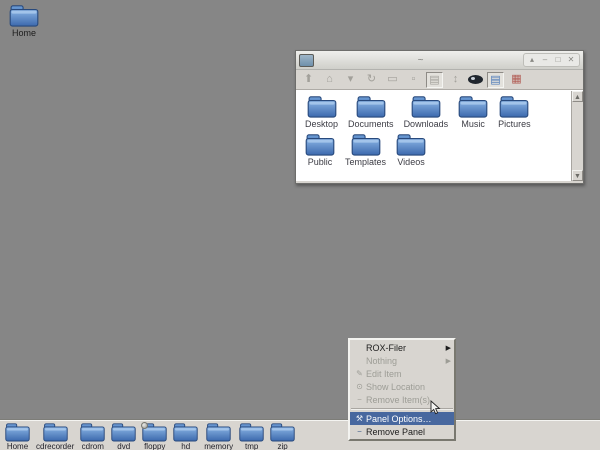 This screenshot has height=450, width=600. Describe the element at coordinates (359, 386) in the screenshot. I see `menu-item-icon: ⊙` at that location.